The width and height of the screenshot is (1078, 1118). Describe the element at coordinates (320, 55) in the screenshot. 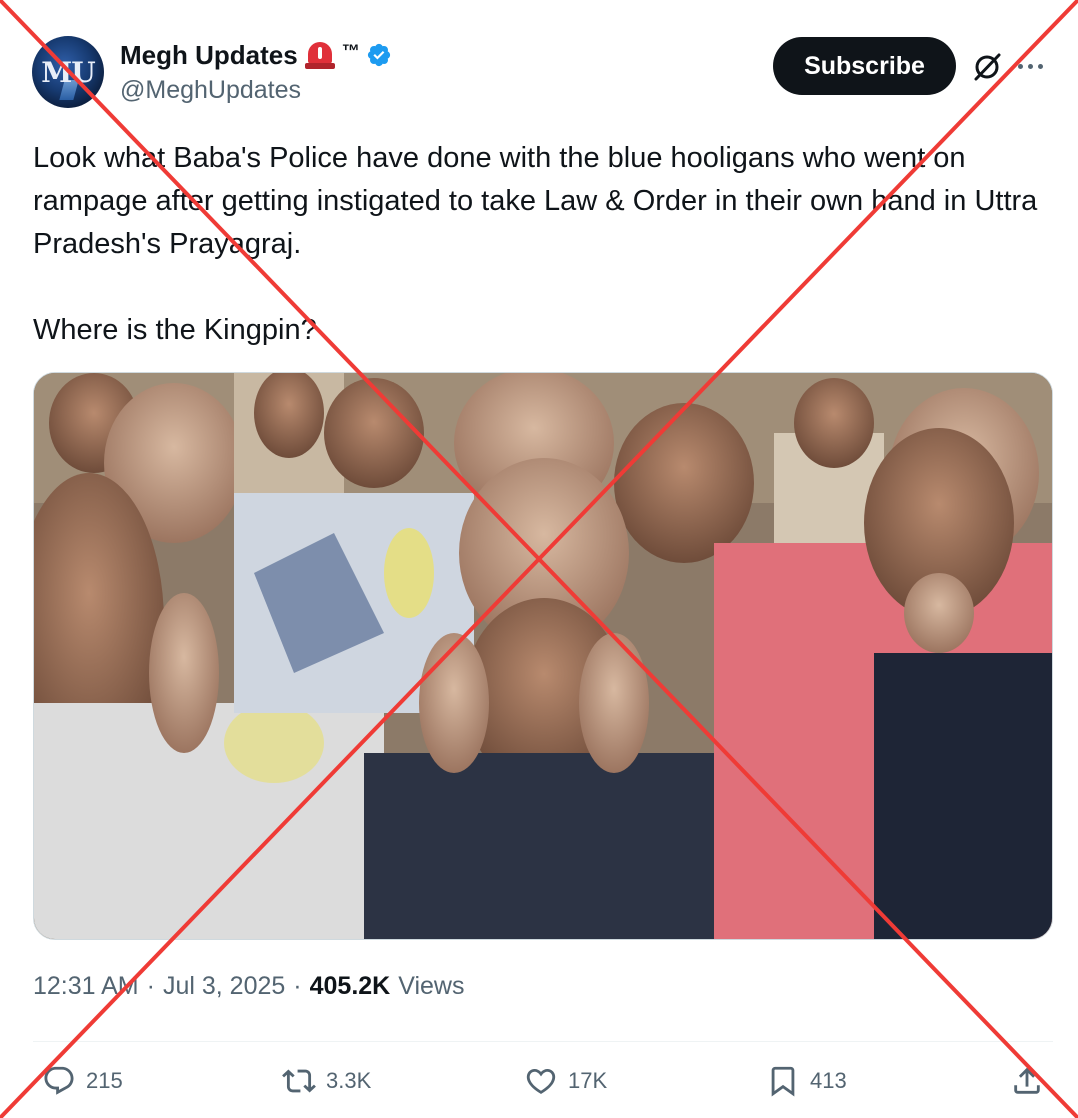

I see `siren-emoji-icon` at that location.